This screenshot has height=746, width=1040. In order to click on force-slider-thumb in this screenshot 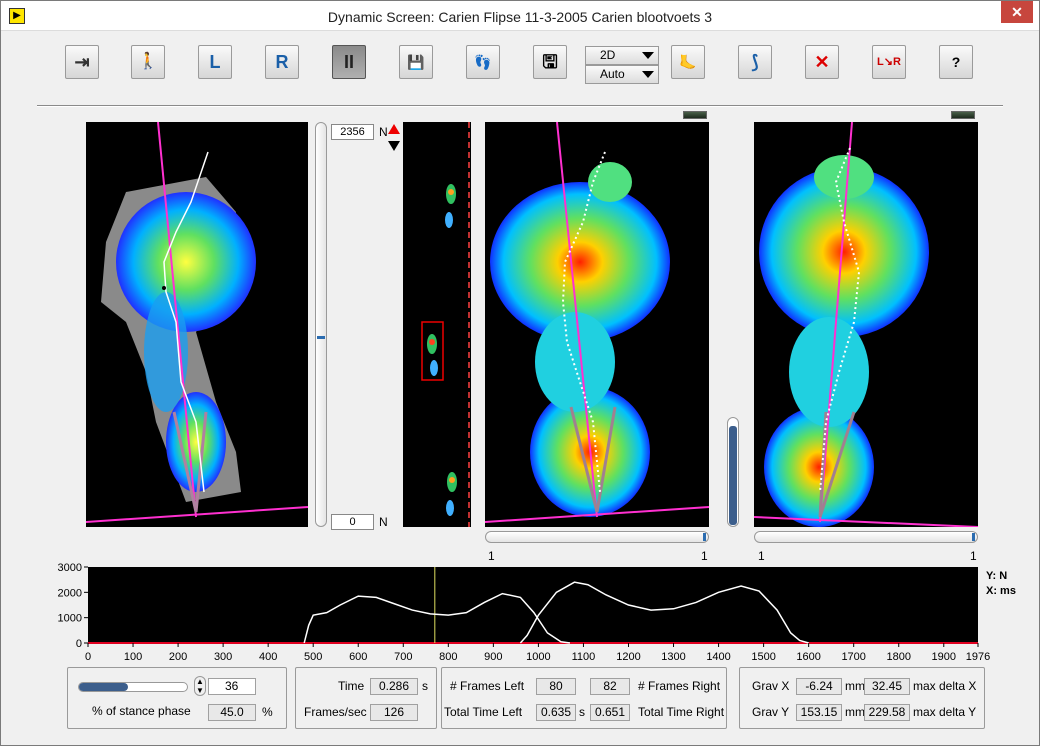, I will do `click(321, 337)`.